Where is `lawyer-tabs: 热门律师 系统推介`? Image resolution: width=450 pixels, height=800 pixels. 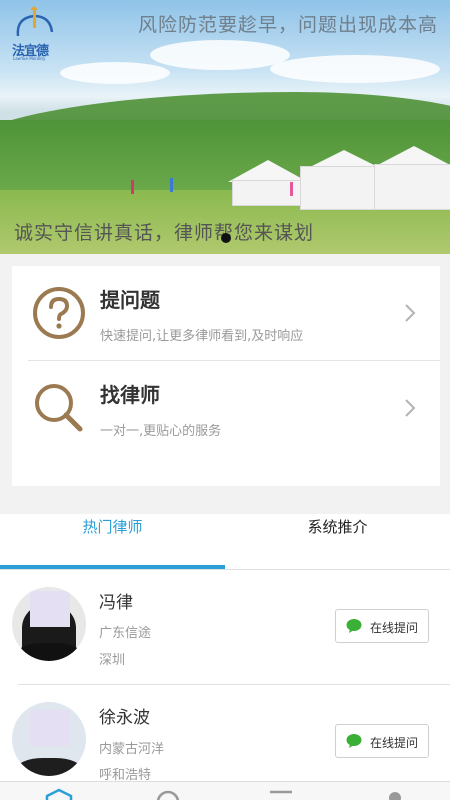
lawyer-tabs: 热门律师 系统推介 is located at coordinates (225, 542).